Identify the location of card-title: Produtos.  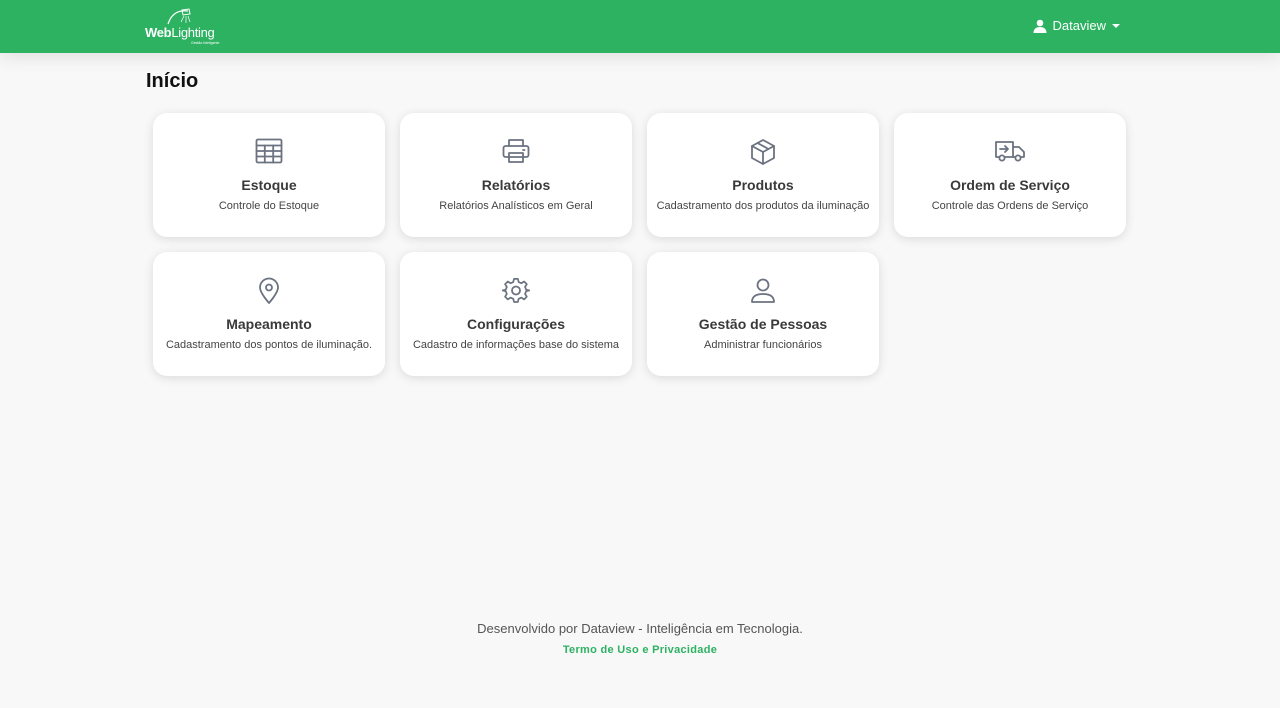
(763, 185).